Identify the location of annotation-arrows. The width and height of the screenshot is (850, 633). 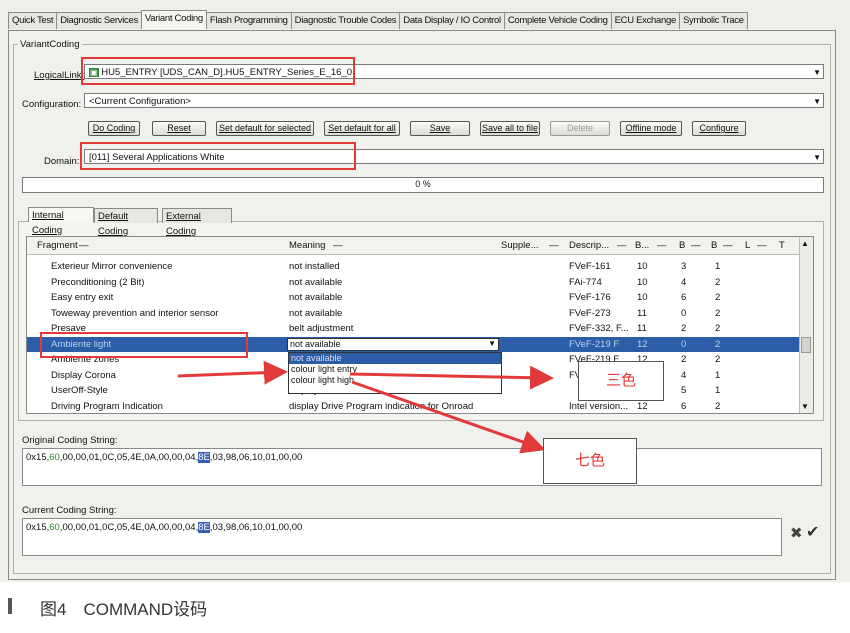
(365, 407).